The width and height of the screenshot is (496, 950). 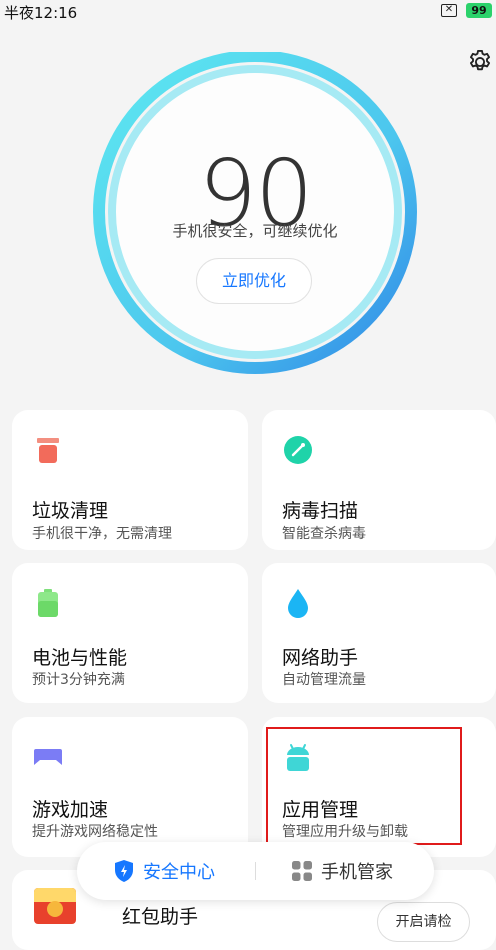 I want to click on status-bar: 半夜12:16 ✕ 99, so click(x=248, y=11).